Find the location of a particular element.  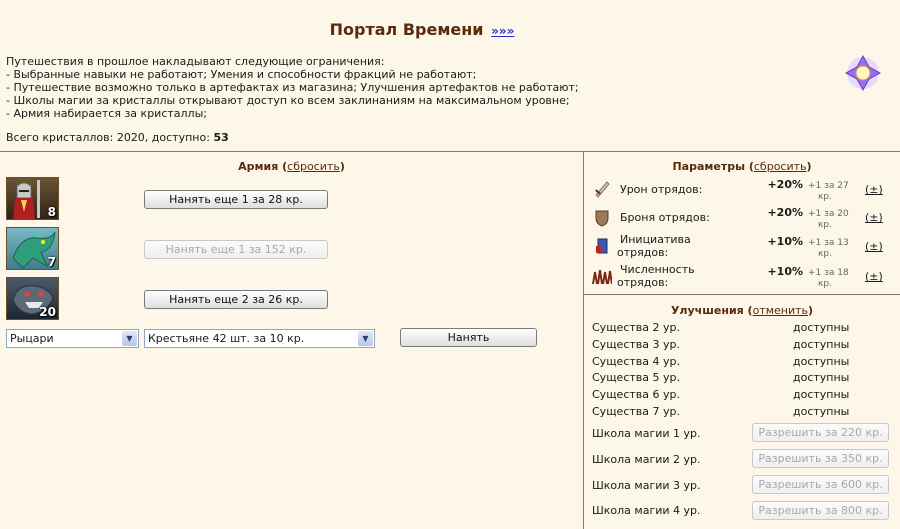

faction-select-value: Рыцари is located at coordinates (32, 338).